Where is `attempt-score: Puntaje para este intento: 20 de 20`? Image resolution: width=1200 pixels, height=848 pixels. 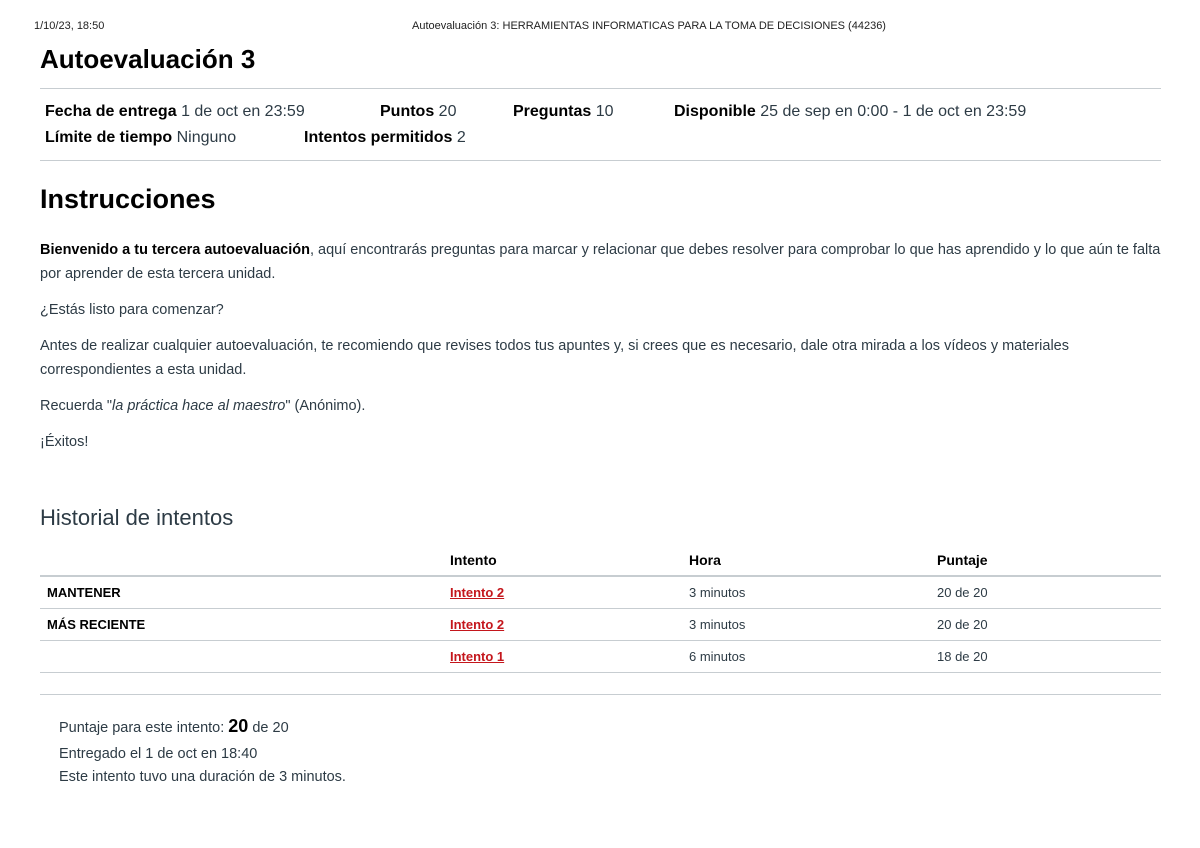
attempt-score: Puntaje para este intento: 20 de 20 is located at coordinates (174, 726).